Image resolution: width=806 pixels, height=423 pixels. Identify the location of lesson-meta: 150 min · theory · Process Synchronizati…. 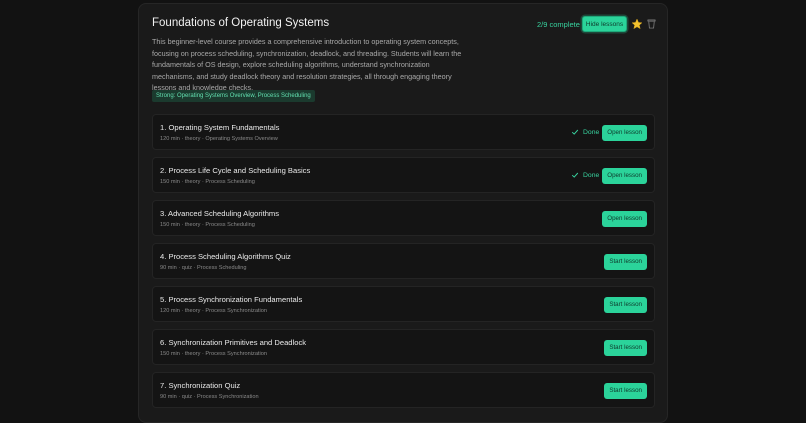
(213, 354).